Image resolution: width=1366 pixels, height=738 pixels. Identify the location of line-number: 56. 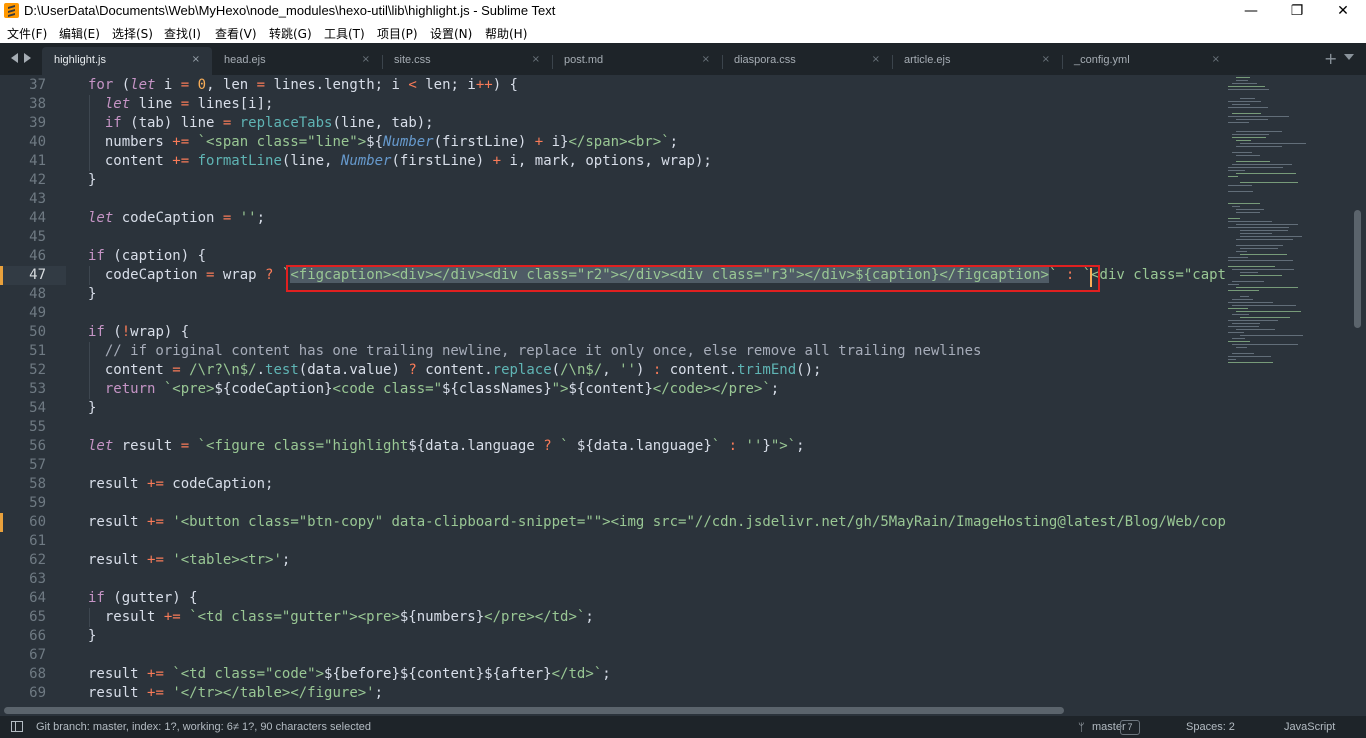
(37, 446).